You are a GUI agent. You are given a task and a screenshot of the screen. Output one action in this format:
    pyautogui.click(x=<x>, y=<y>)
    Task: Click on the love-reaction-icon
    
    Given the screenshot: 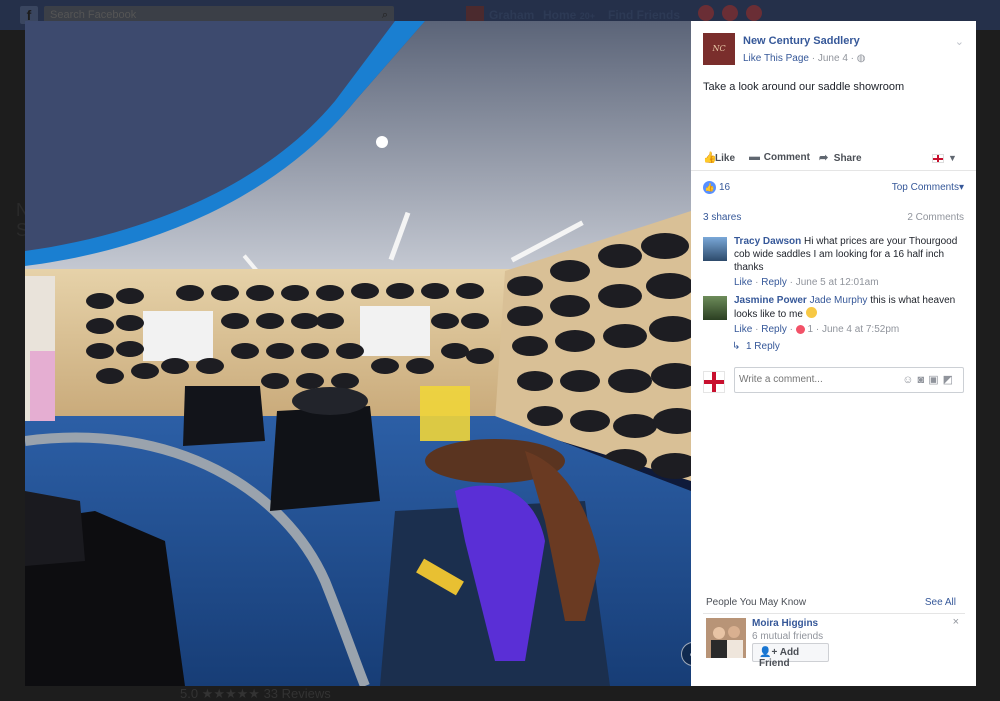 What is the action you would take?
    pyautogui.click(x=800, y=329)
    